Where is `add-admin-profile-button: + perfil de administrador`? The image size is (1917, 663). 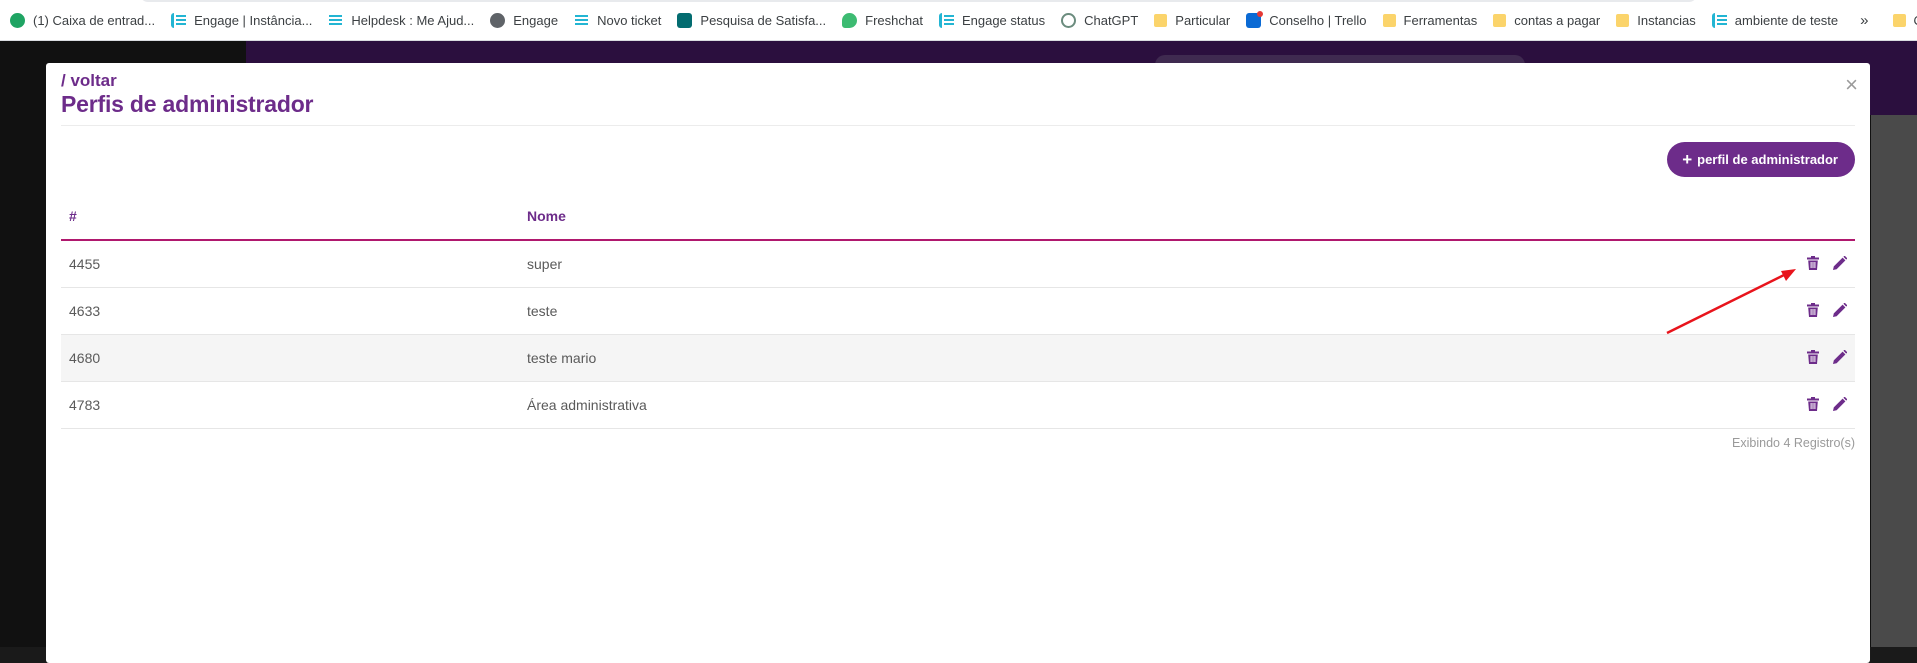 add-admin-profile-button: + perfil de administrador is located at coordinates (1761, 159).